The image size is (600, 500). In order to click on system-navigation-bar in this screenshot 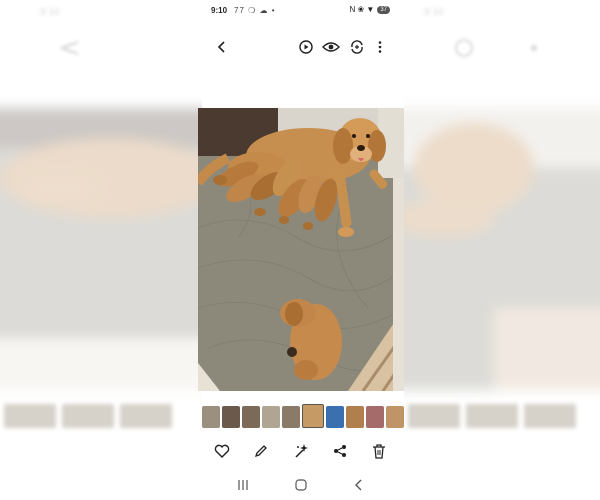, I will do `click(303, 485)`.